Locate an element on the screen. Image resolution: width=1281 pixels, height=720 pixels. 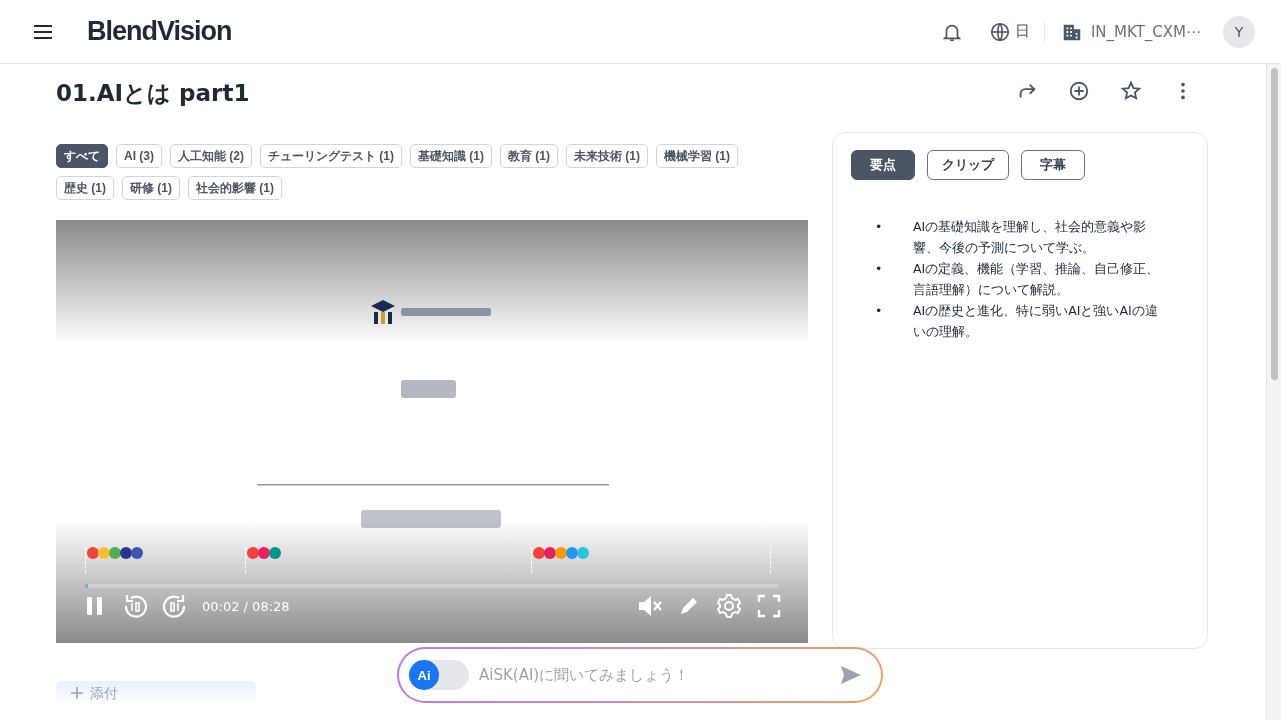
add-circle-icon is located at coordinates (1079, 91).